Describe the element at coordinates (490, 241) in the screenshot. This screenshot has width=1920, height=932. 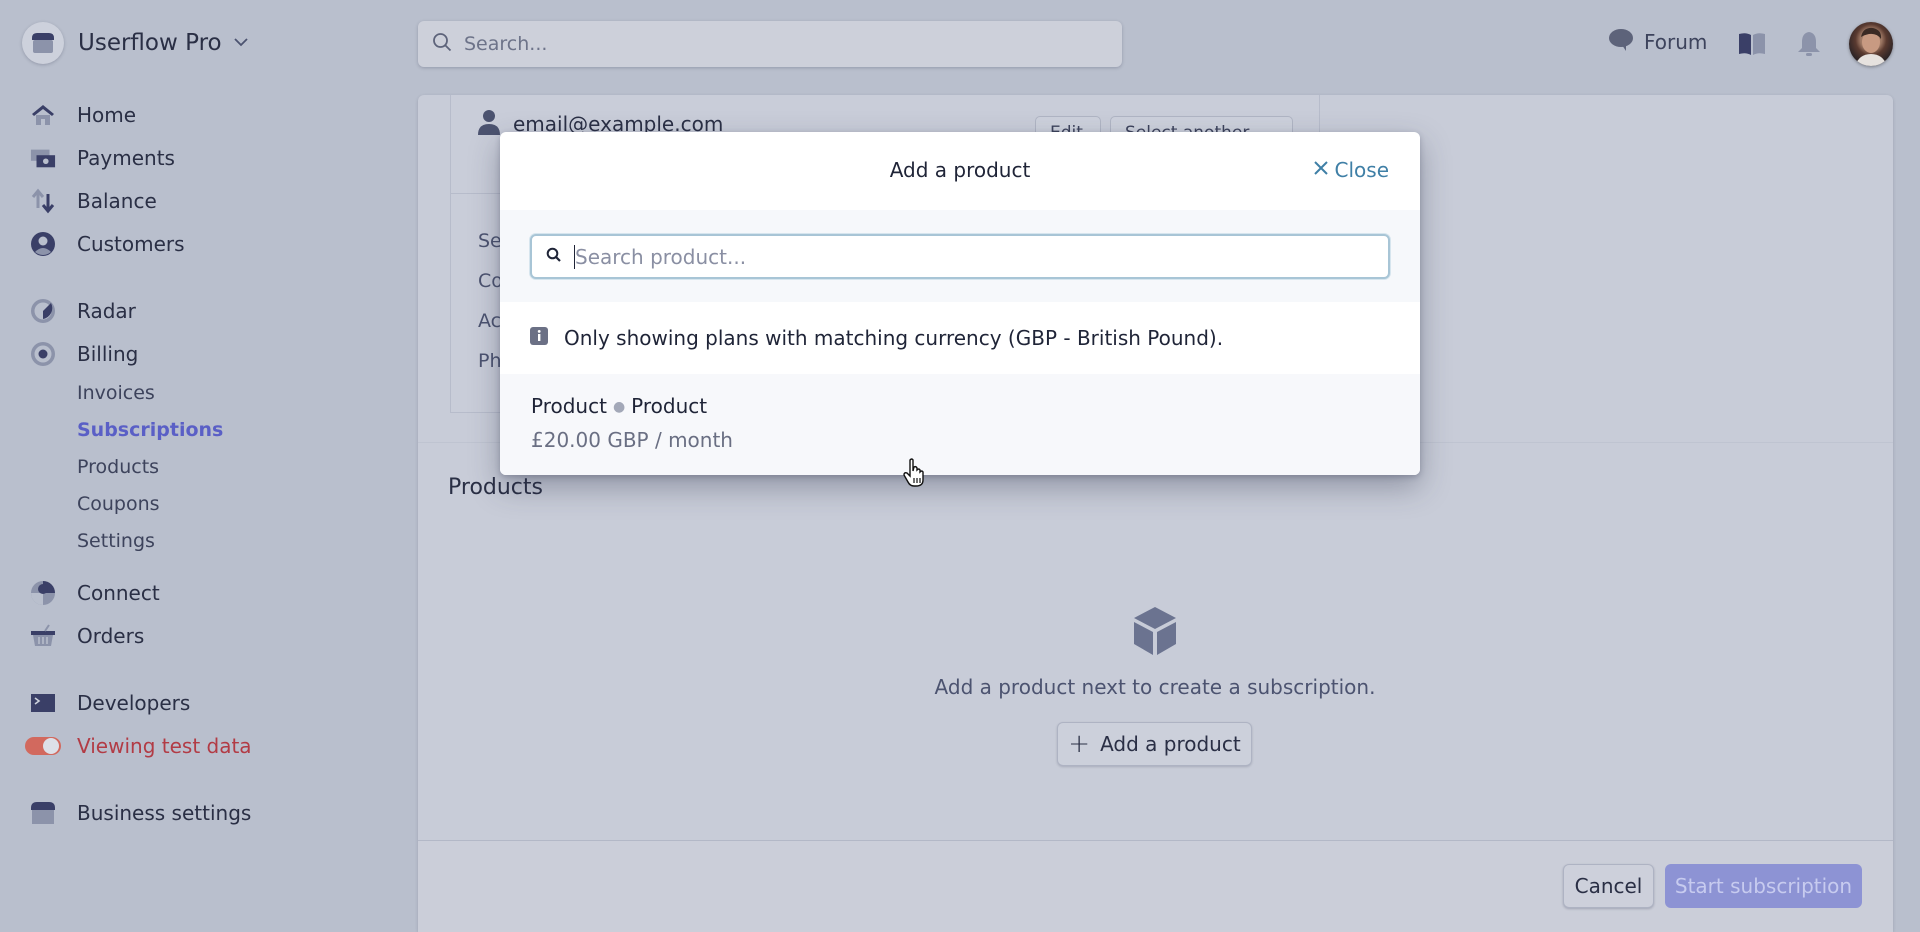
I see `customer-field-label: Se` at that location.